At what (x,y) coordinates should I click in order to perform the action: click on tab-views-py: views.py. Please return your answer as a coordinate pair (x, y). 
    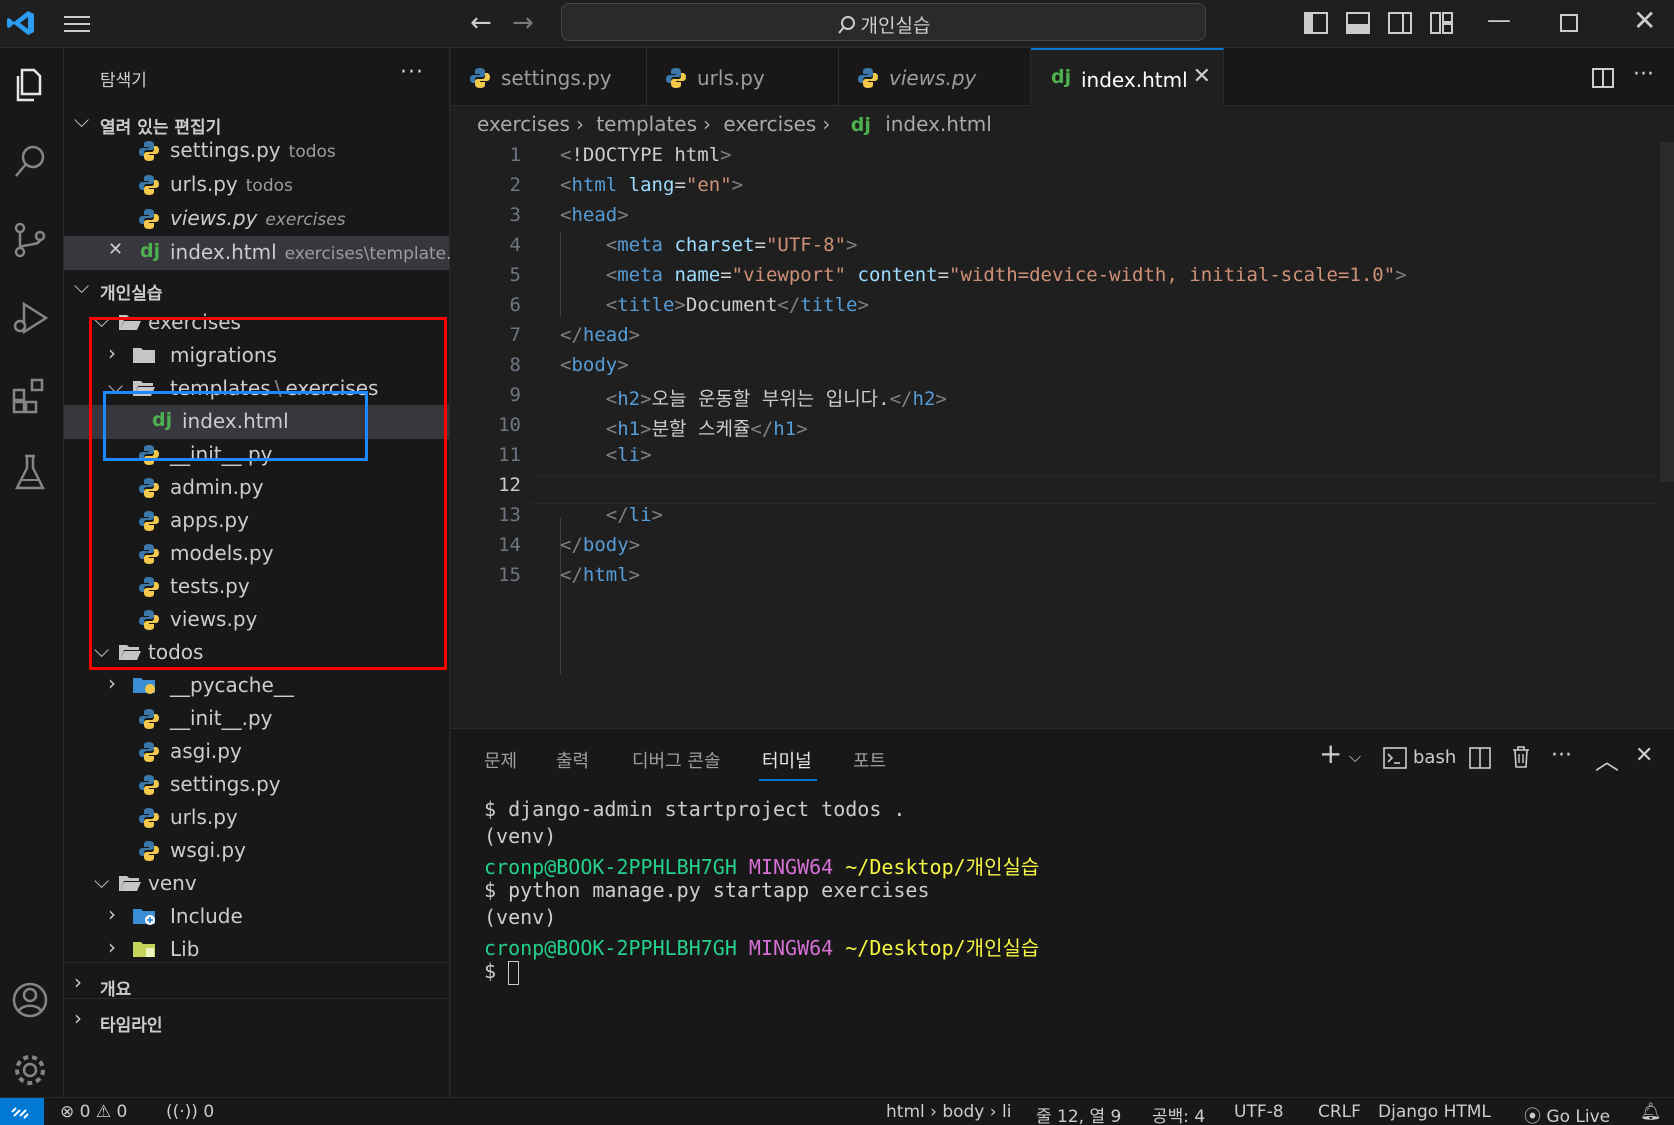
    Looking at the image, I should click on (935, 77).